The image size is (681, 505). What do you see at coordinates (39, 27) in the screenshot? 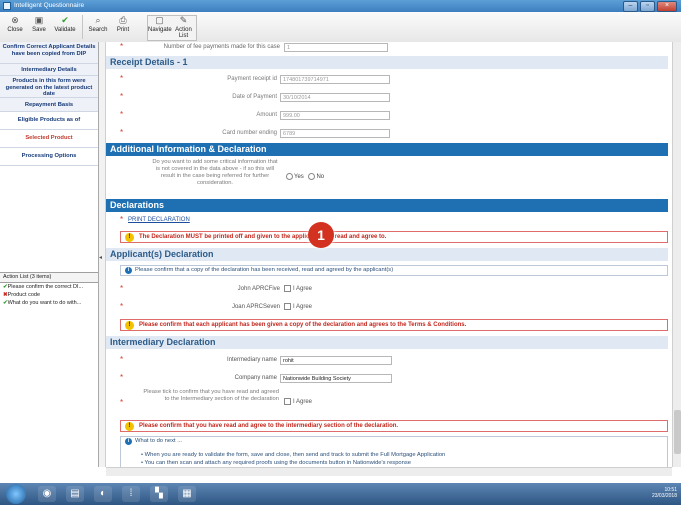
I see `save-button: ▣ Save` at bounding box center [39, 27].